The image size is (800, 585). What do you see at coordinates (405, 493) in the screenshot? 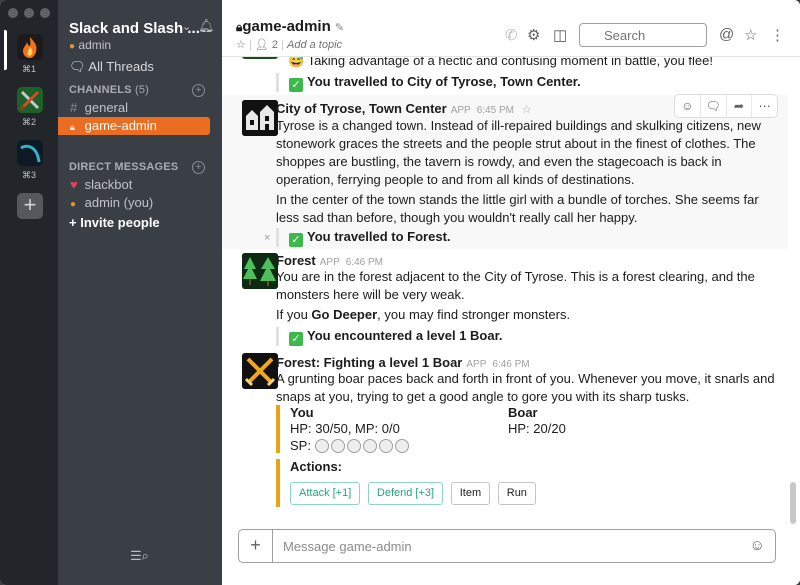
I see `defend-button: Defend [+3]` at bounding box center [405, 493].